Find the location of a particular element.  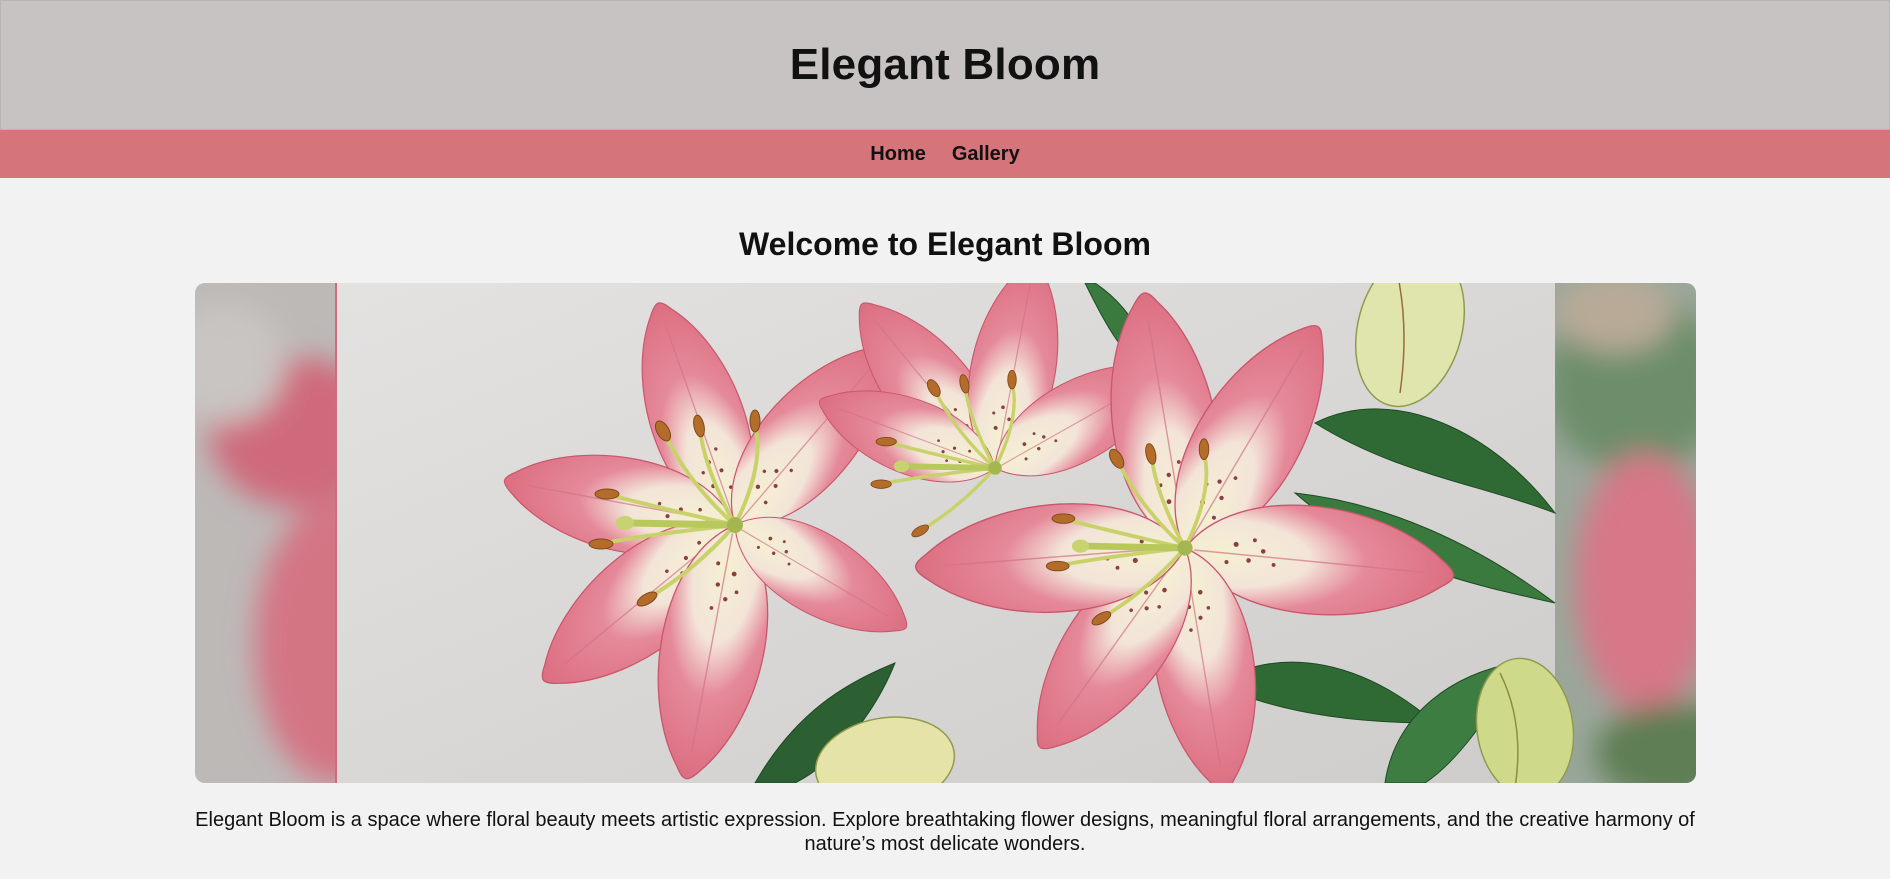

site-header: Elegant Bloom is located at coordinates (945, 65).